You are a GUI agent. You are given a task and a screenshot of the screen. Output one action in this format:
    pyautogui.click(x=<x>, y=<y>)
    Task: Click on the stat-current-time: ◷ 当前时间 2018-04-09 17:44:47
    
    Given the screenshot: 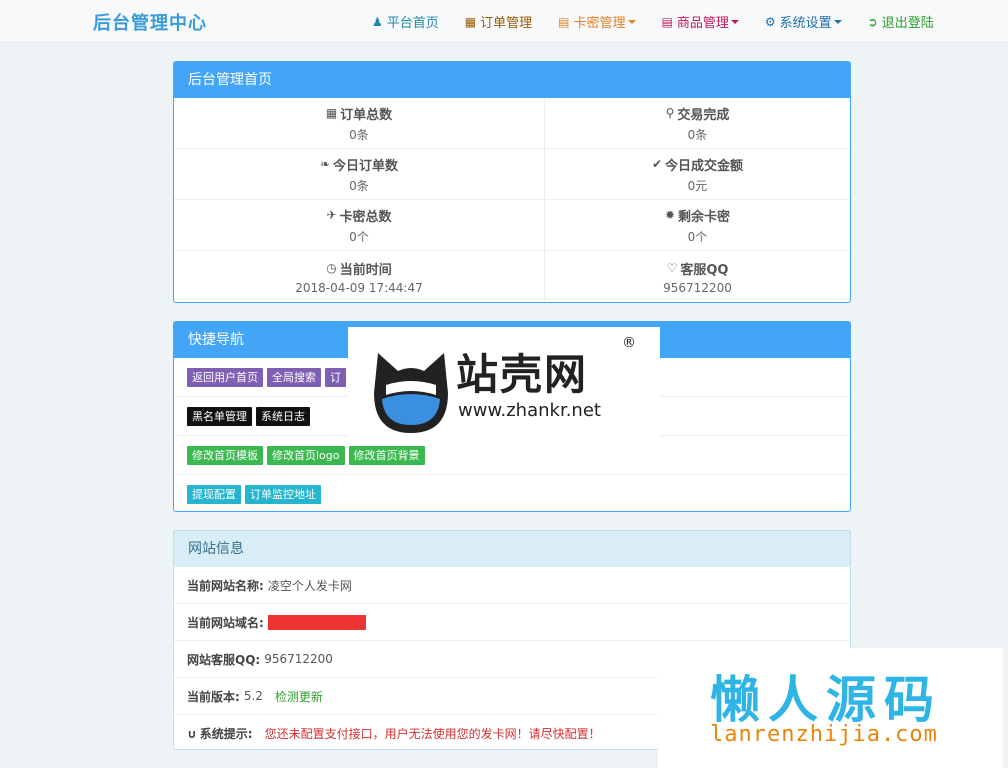 What is the action you would take?
    pyautogui.click(x=359, y=276)
    